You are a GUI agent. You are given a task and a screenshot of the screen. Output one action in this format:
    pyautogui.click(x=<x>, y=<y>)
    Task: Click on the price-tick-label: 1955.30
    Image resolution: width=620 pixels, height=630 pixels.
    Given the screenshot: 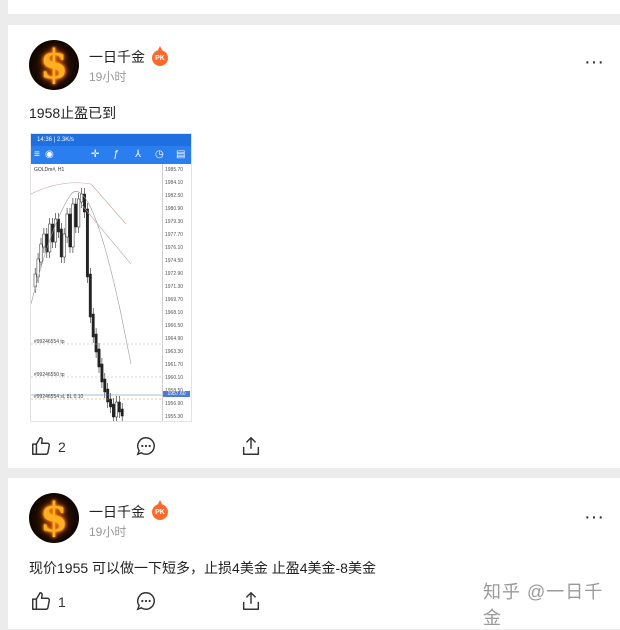 What is the action you would take?
    pyautogui.click(x=174, y=417)
    